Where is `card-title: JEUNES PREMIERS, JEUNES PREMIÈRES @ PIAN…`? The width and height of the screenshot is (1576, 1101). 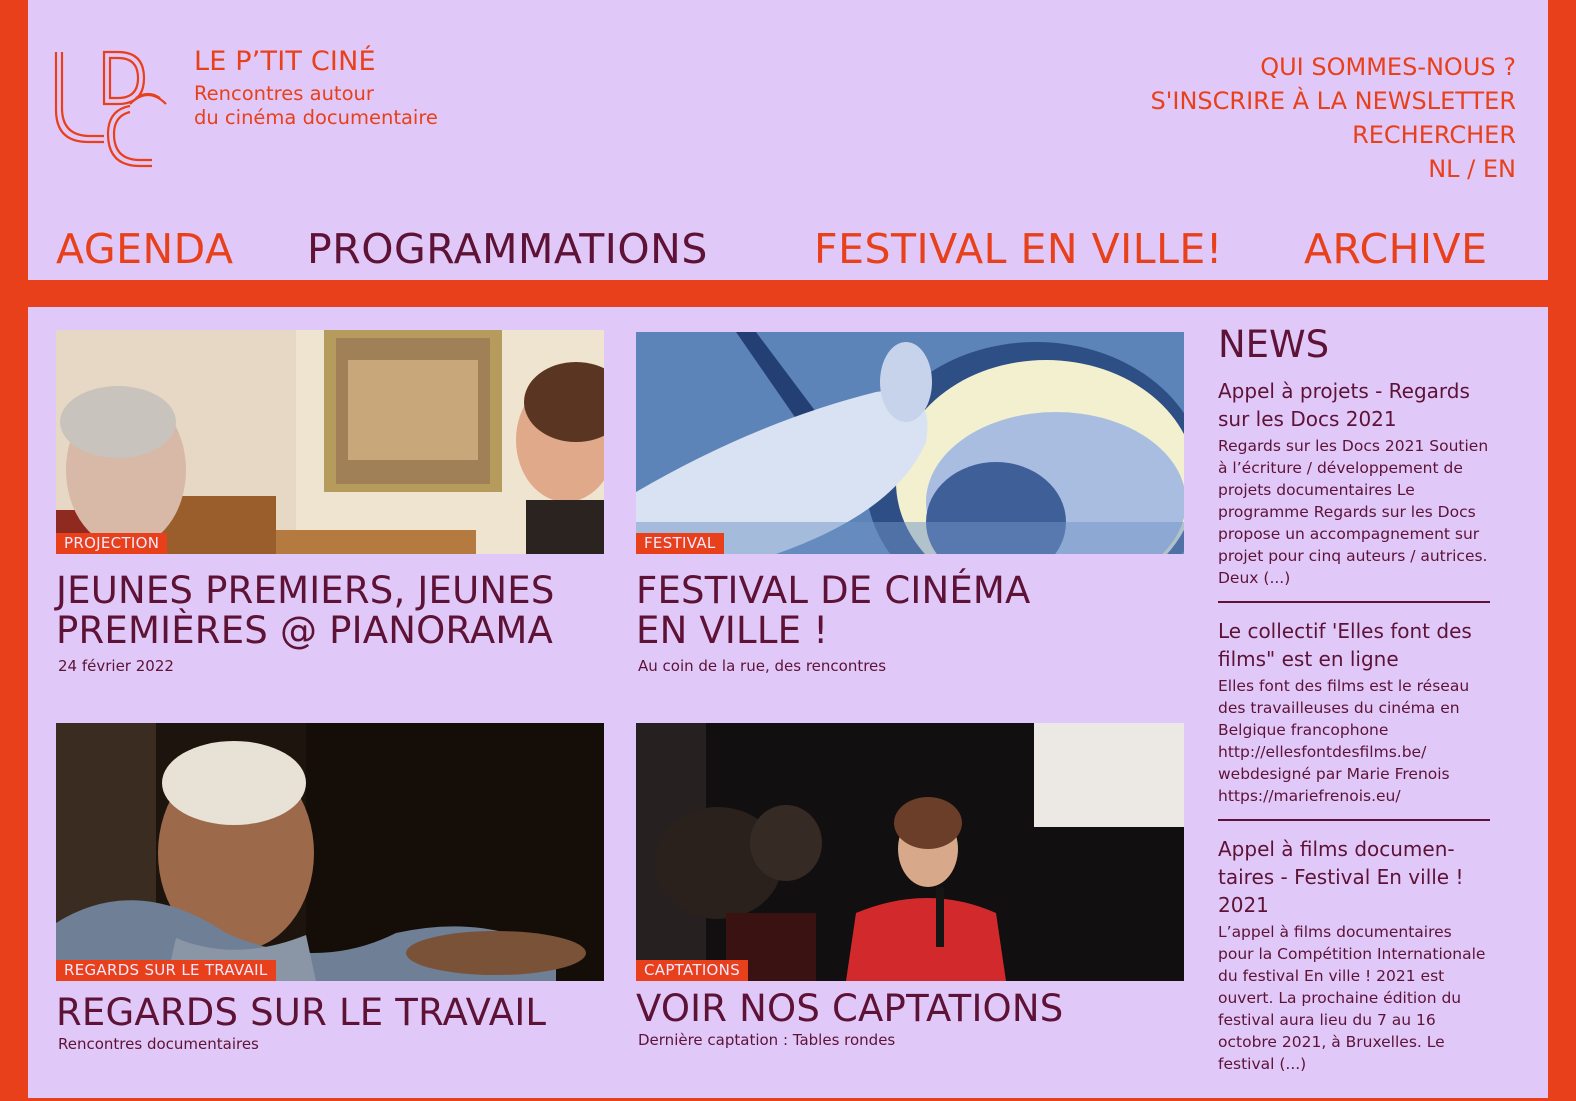
card-title: JEUNES PREMIERS, JEUNES PREMIÈRES @ PIAN… is located at coordinates (330, 611).